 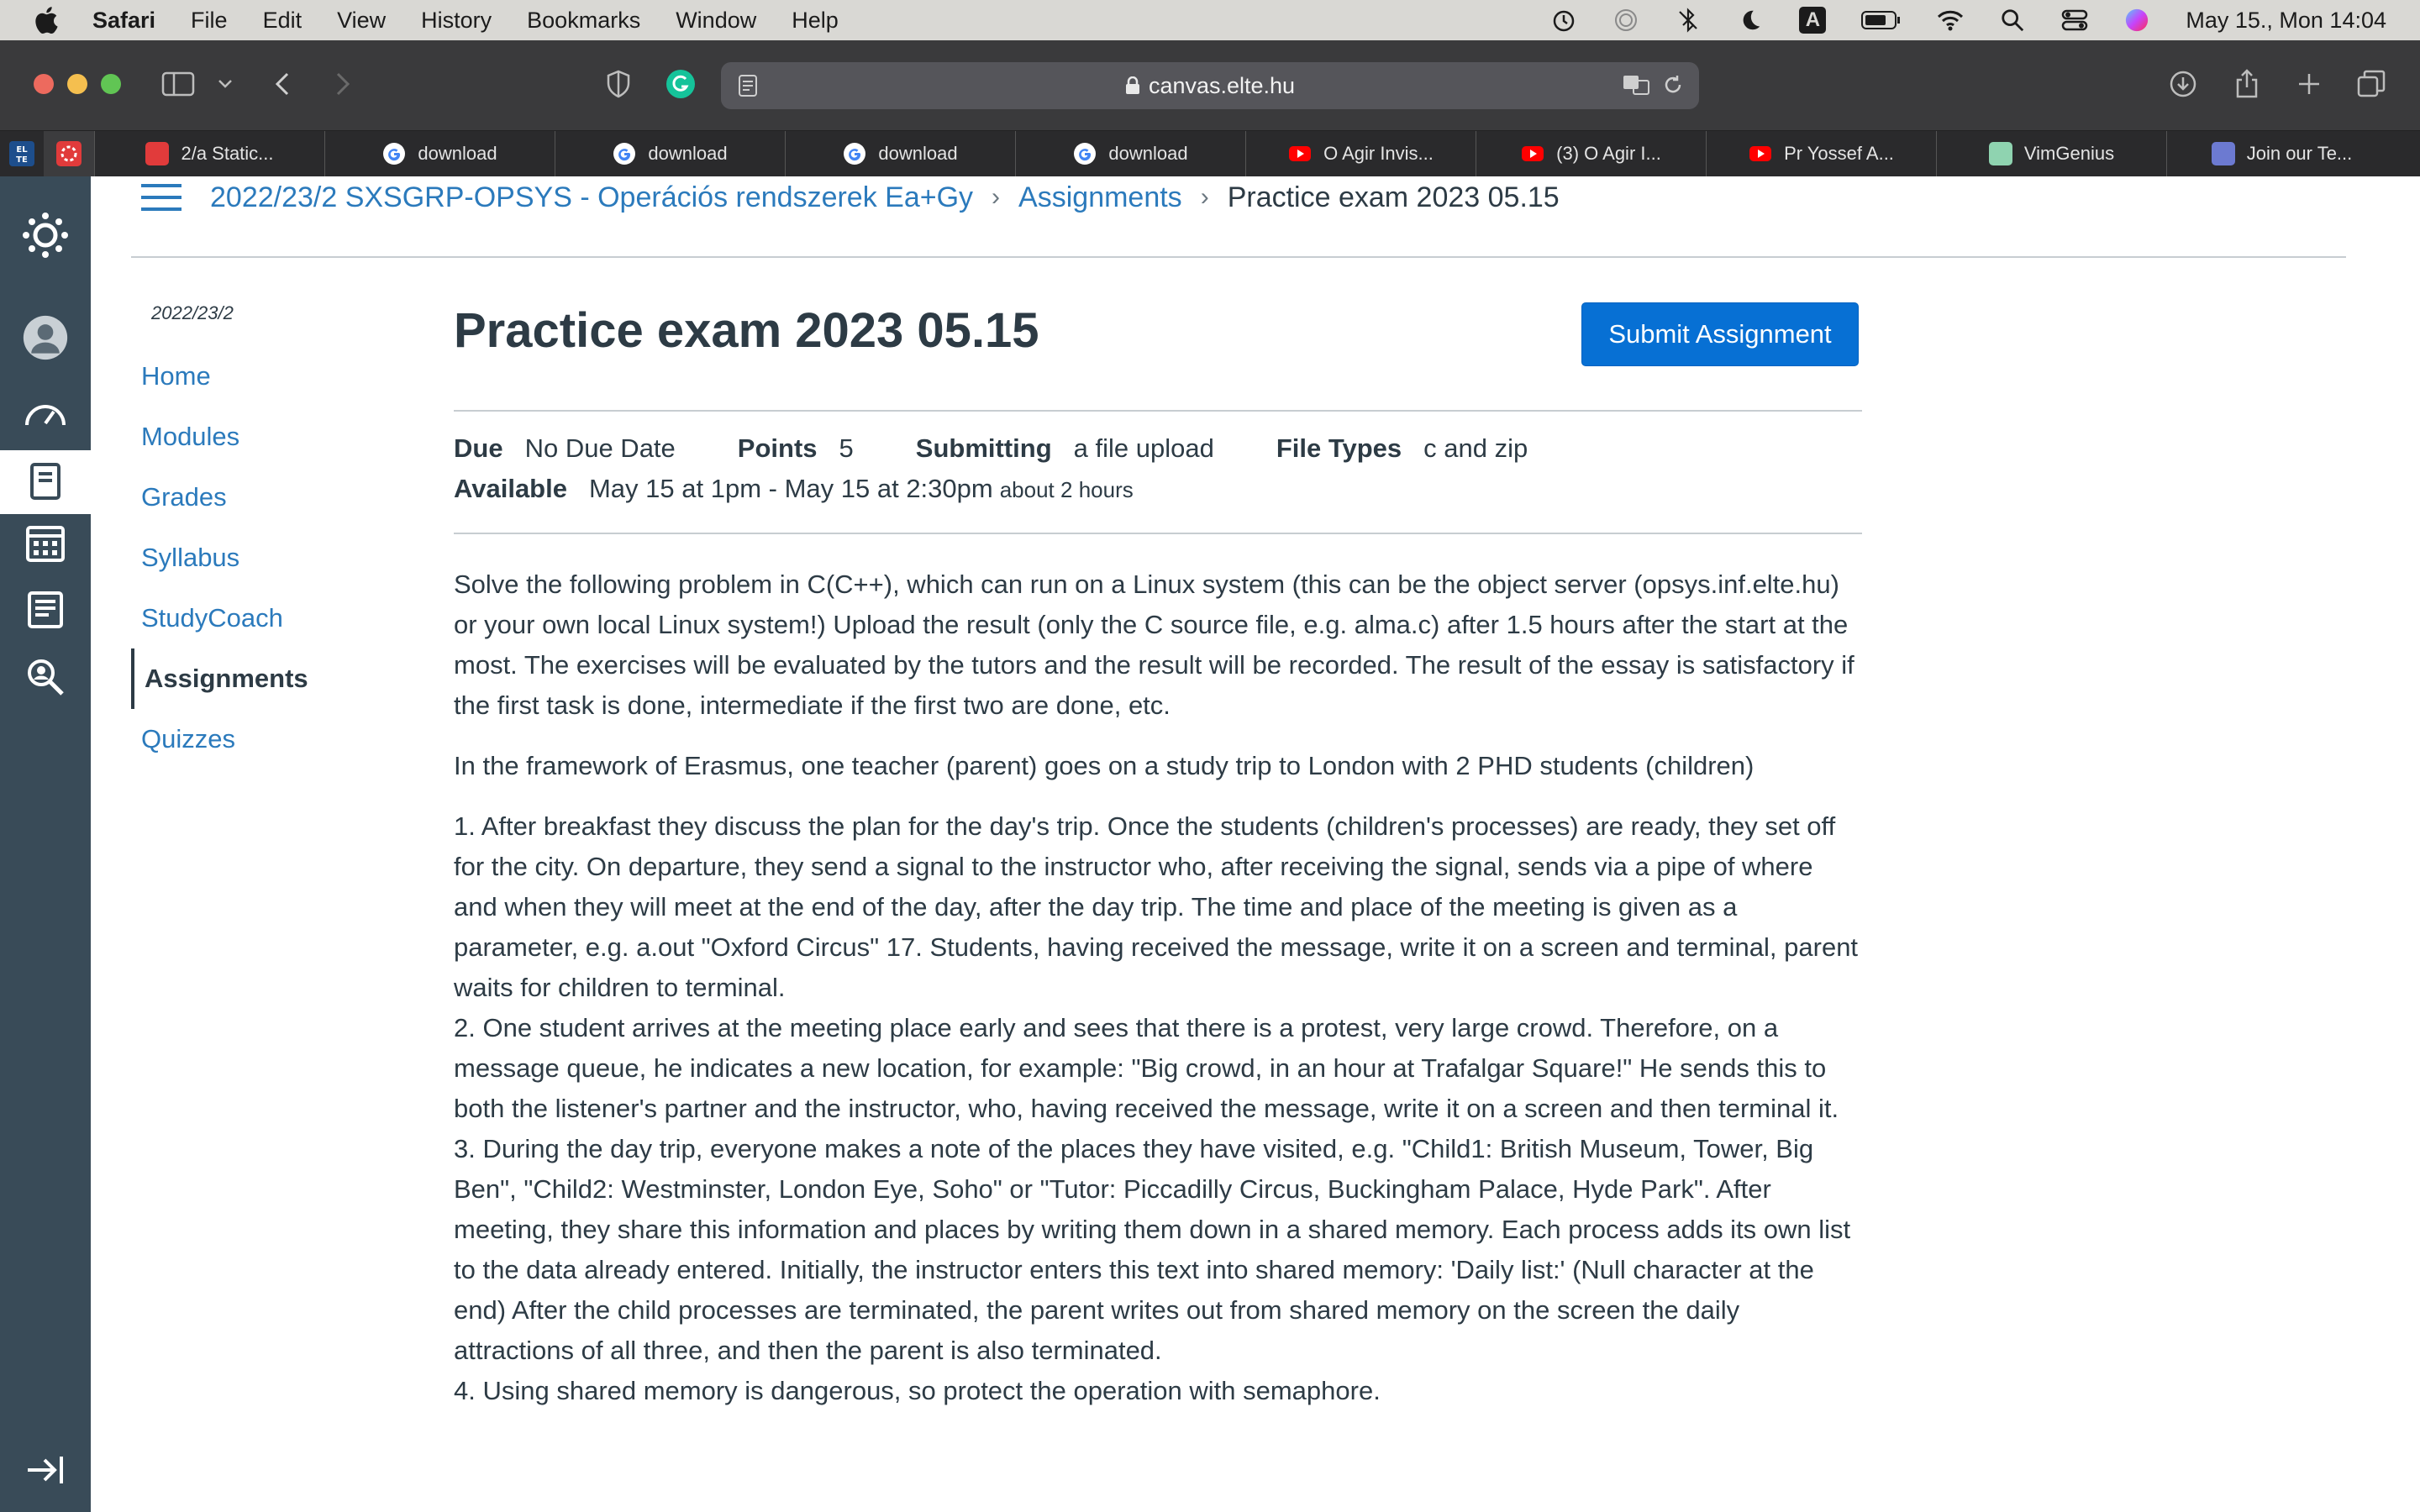 I want to click on menu-history: History, so click(x=456, y=21).